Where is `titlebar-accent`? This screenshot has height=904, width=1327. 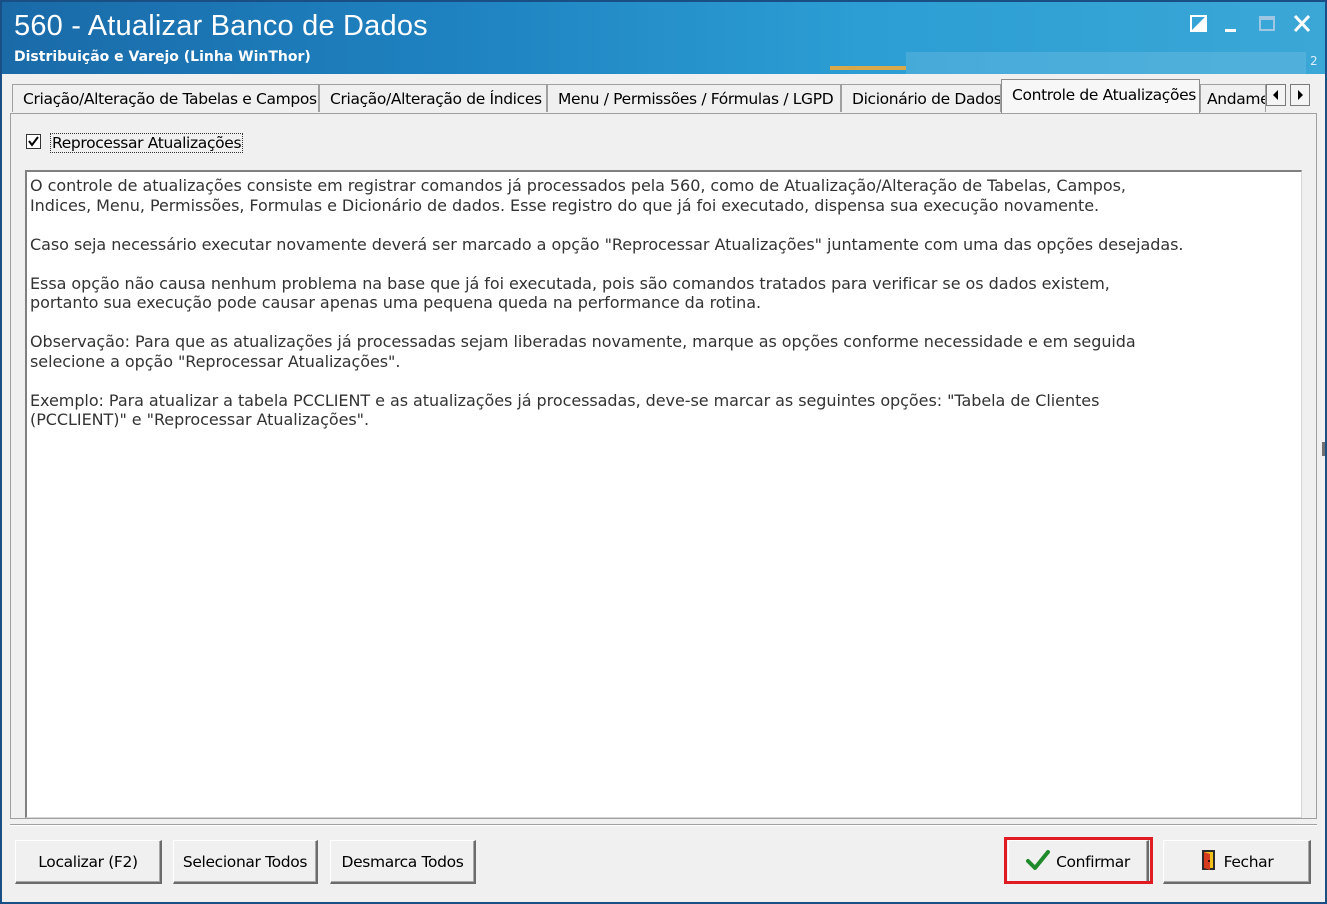 titlebar-accent is located at coordinates (868, 68).